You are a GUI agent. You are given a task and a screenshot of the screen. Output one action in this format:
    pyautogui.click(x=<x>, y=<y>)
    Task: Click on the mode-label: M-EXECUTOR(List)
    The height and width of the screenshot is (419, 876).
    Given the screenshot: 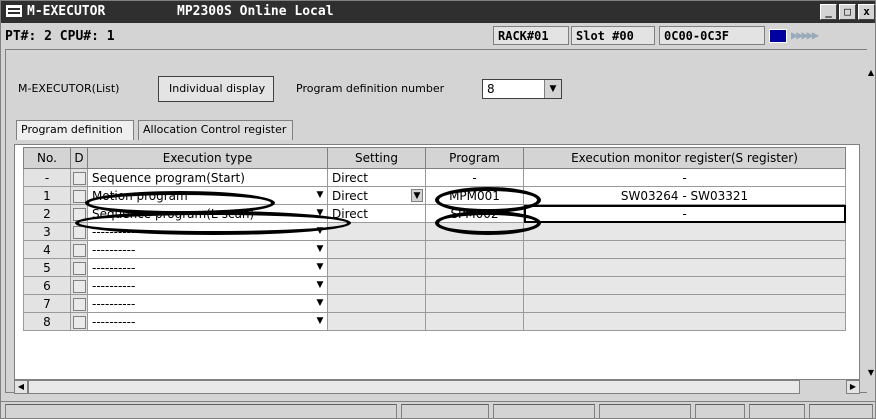 What is the action you would take?
    pyautogui.click(x=69, y=88)
    